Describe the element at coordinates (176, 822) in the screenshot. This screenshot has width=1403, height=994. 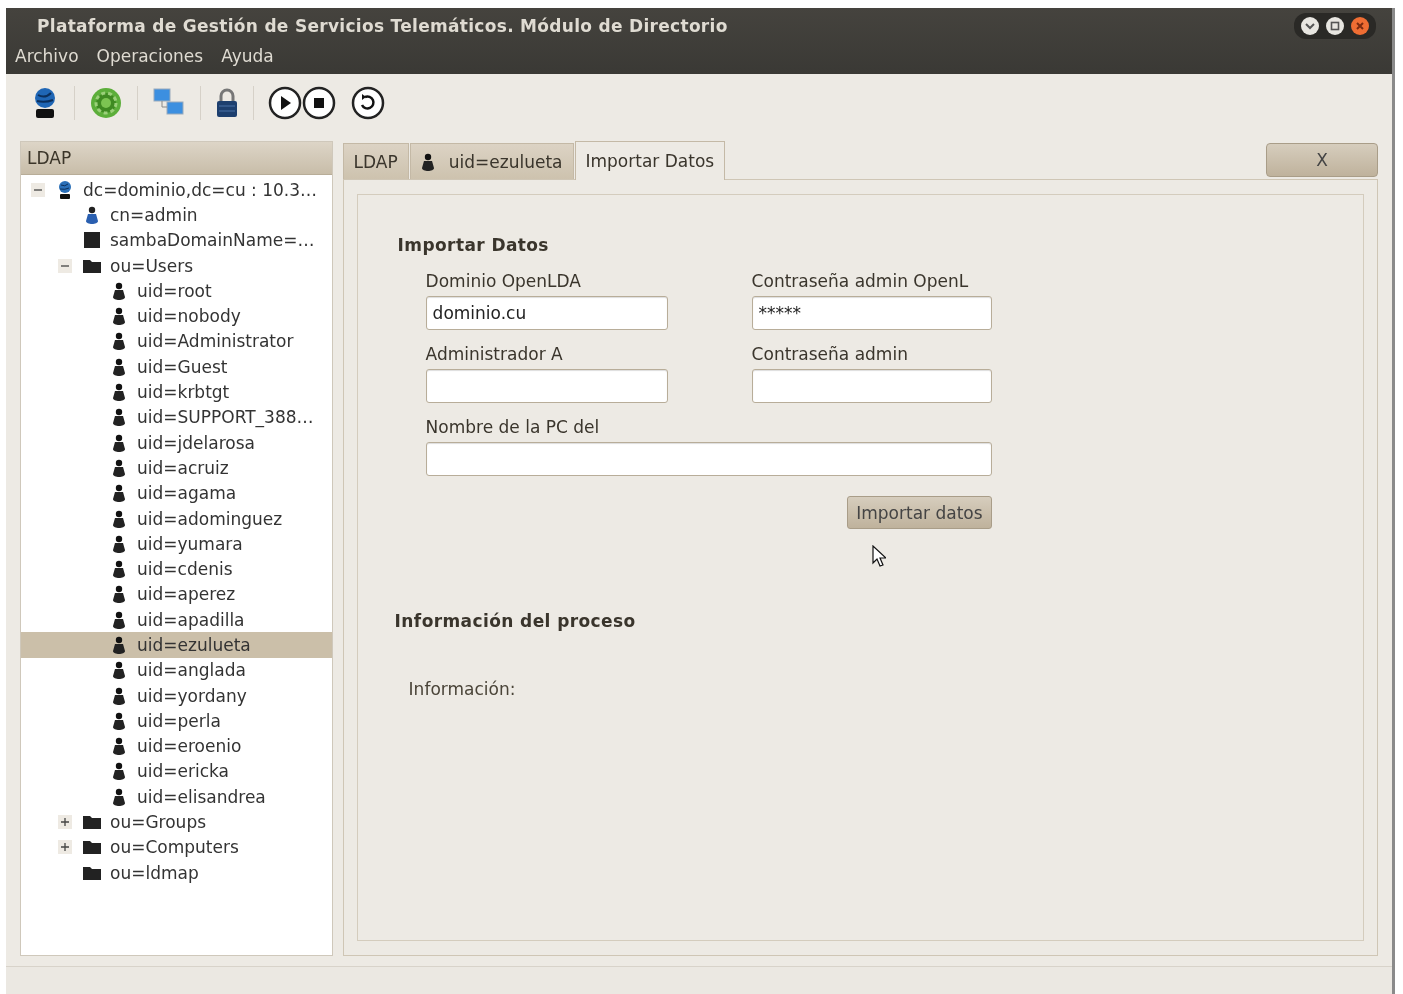
I see `tree-item: ou=Groups` at that location.